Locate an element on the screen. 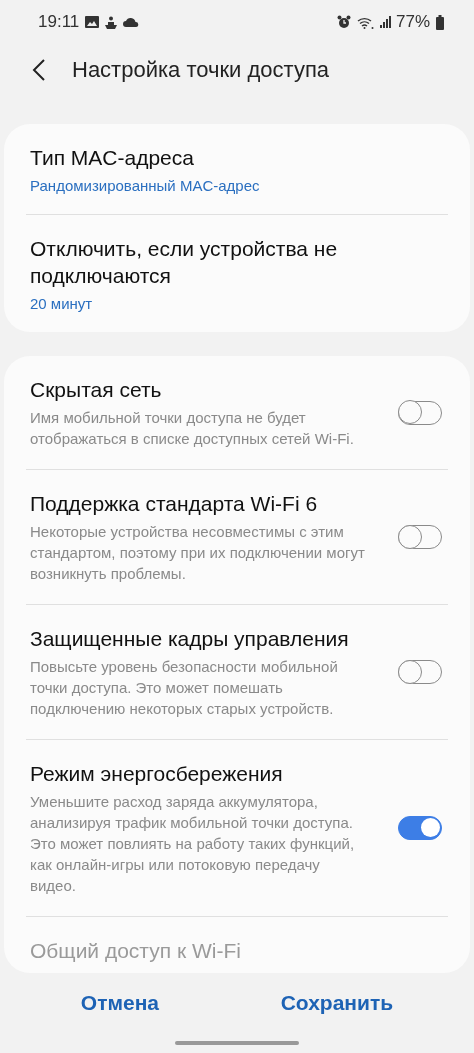 The height and width of the screenshot is (1053, 474). cloud-icon is located at coordinates (131, 22).